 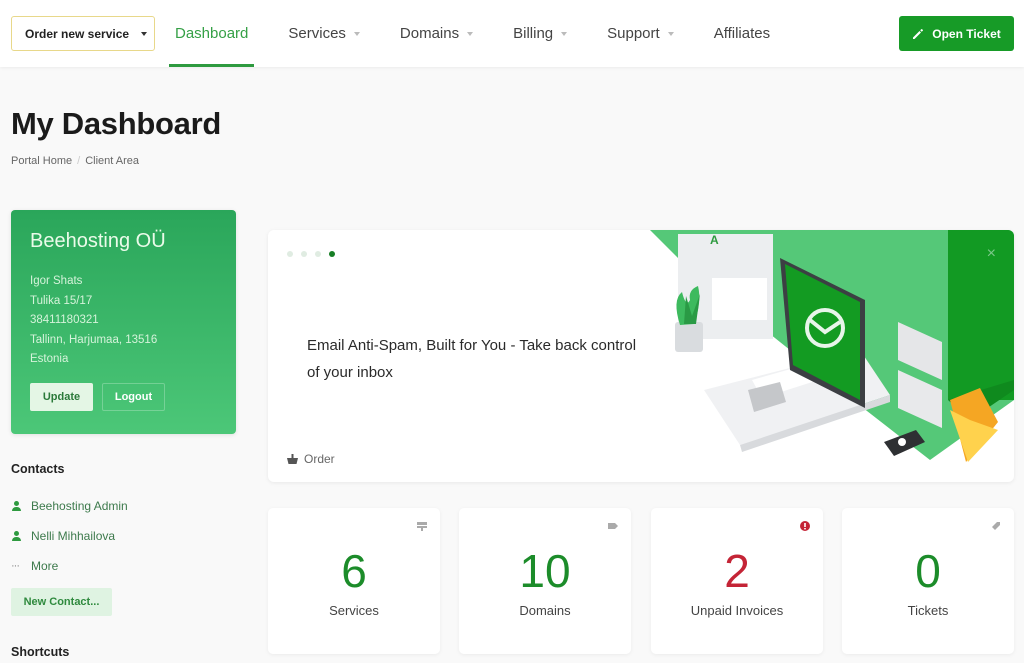 What do you see at coordinates (319, 459) in the screenshot?
I see `promo-order-label: Order` at bounding box center [319, 459].